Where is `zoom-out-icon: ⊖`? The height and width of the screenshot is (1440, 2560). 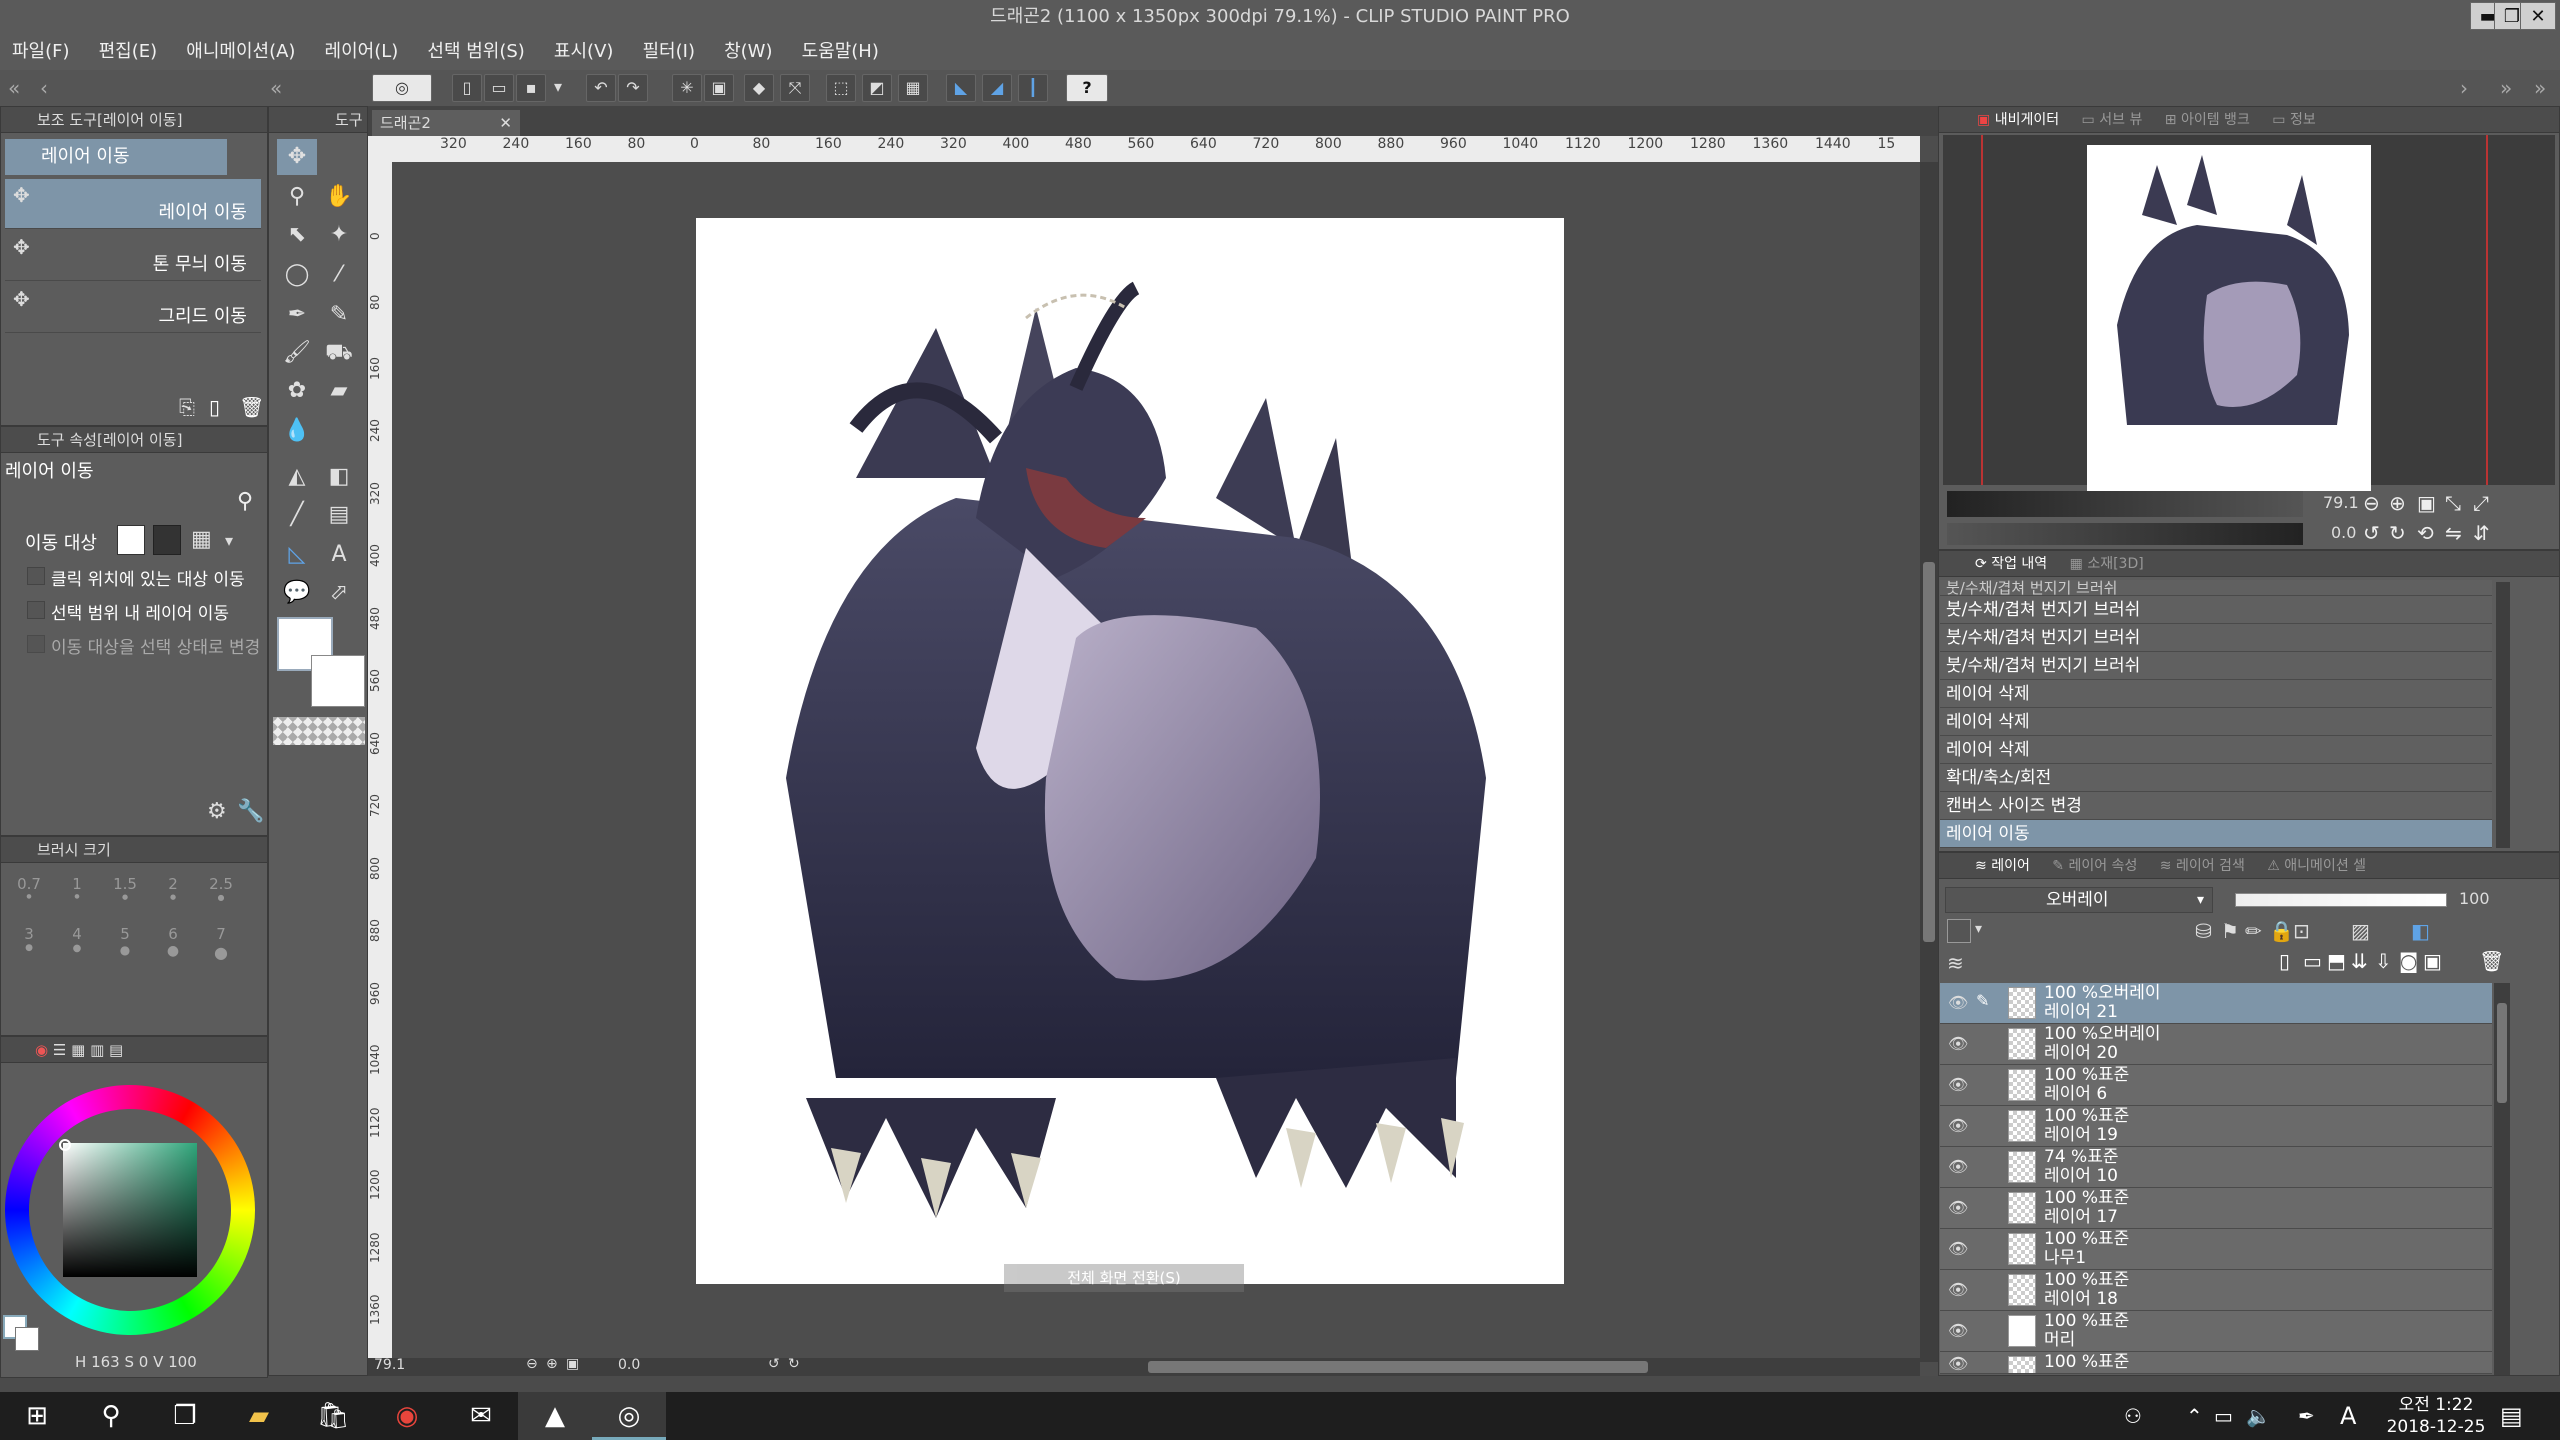
zoom-out-icon: ⊖ is located at coordinates (2371, 503).